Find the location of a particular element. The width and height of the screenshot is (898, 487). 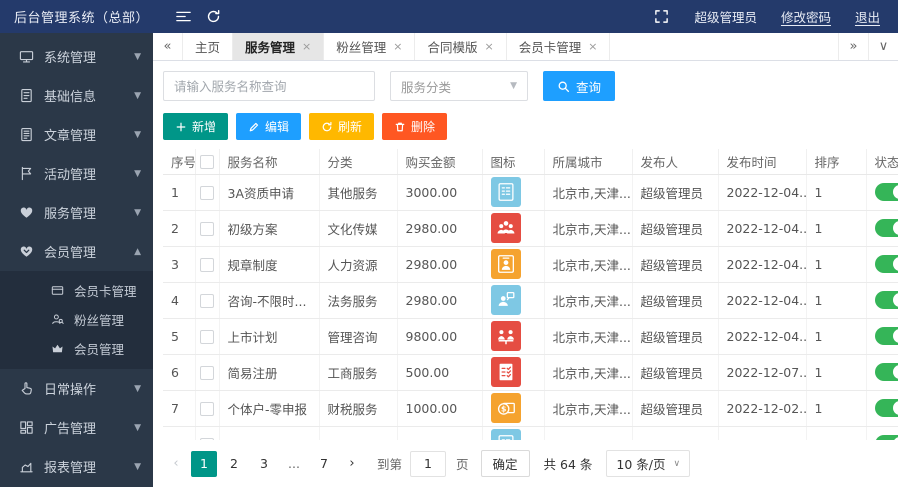

person-badge-icon is located at coordinates (505, 264).